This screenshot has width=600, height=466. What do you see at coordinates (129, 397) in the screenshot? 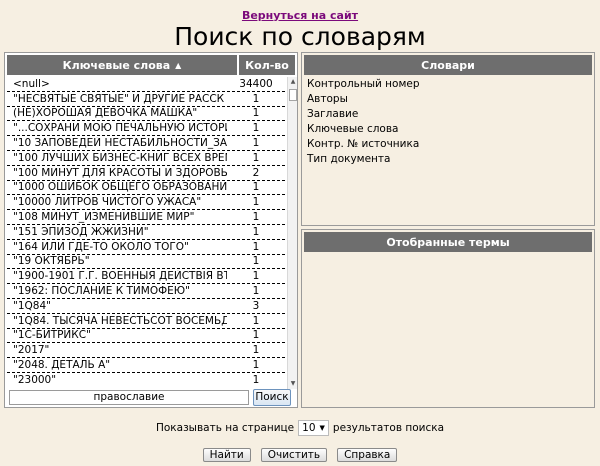
I see `keyword-search-input: православие` at bounding box center [129, 397].